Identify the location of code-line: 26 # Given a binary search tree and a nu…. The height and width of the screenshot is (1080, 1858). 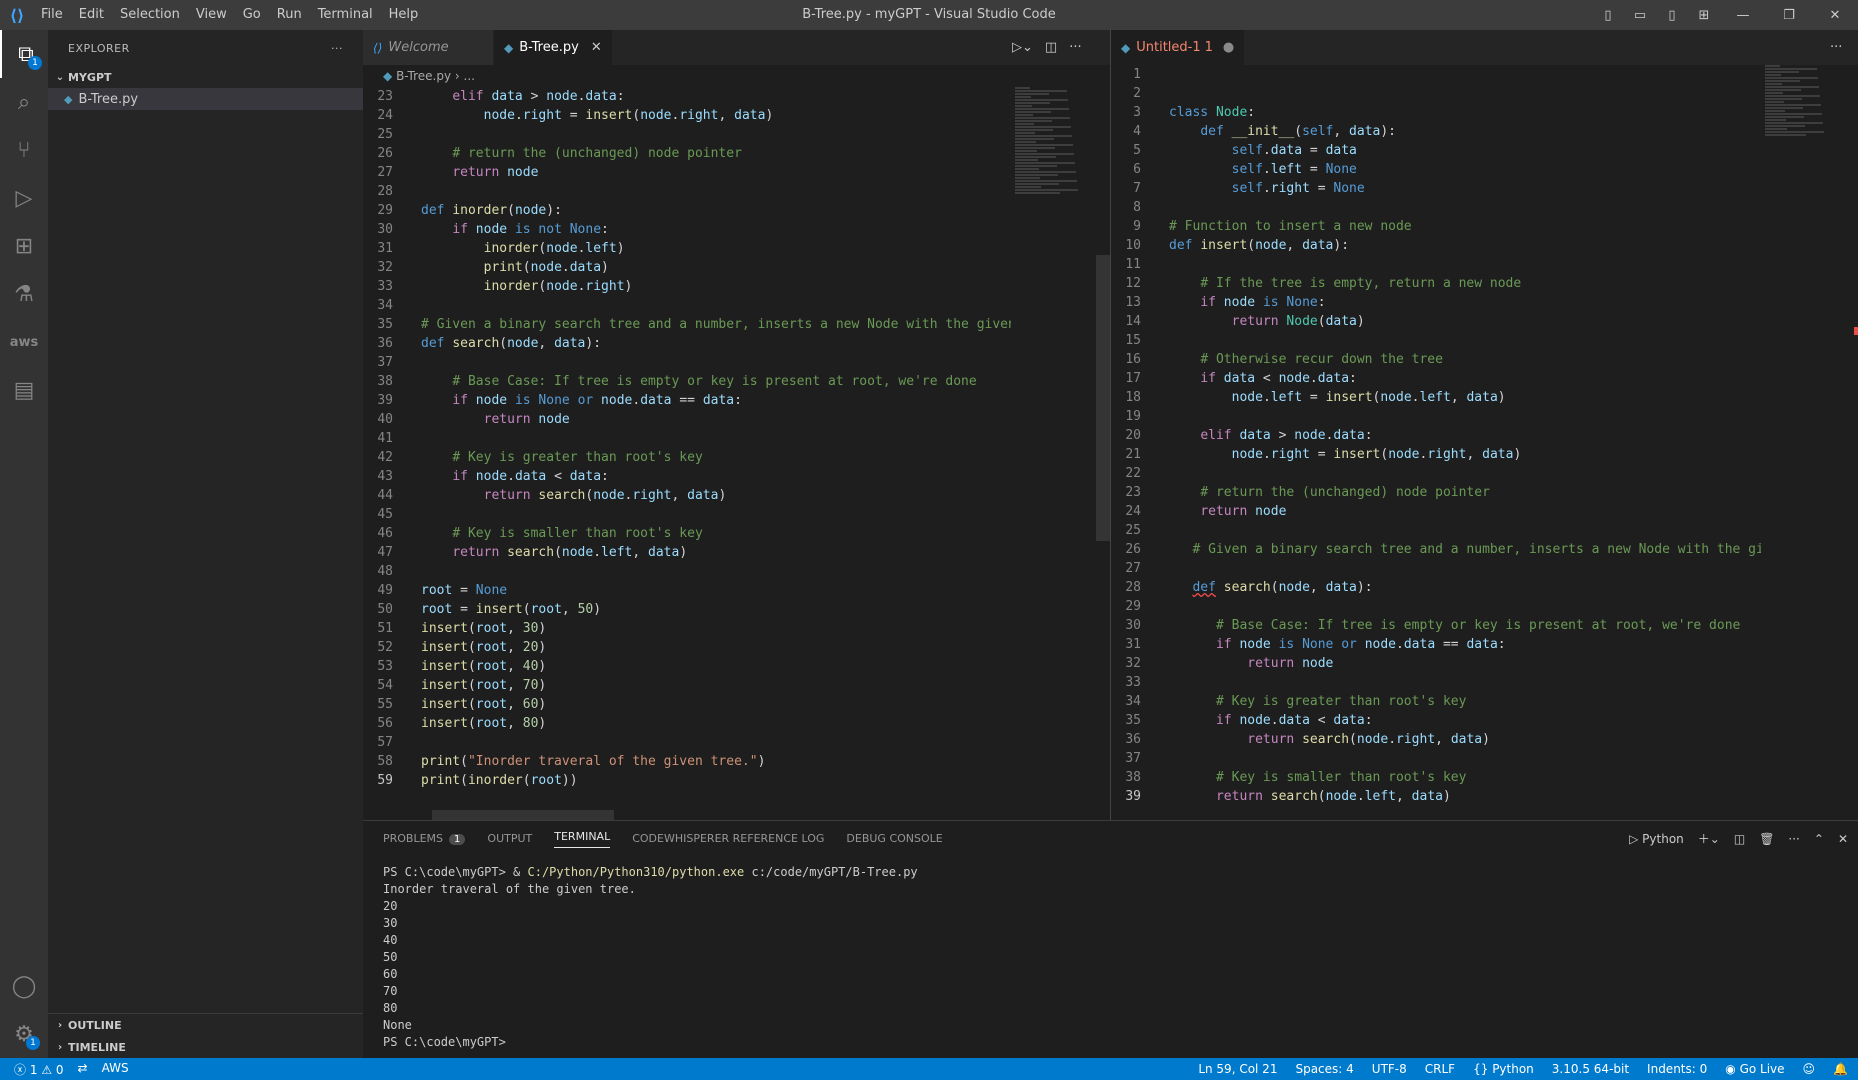
(1436, 549).